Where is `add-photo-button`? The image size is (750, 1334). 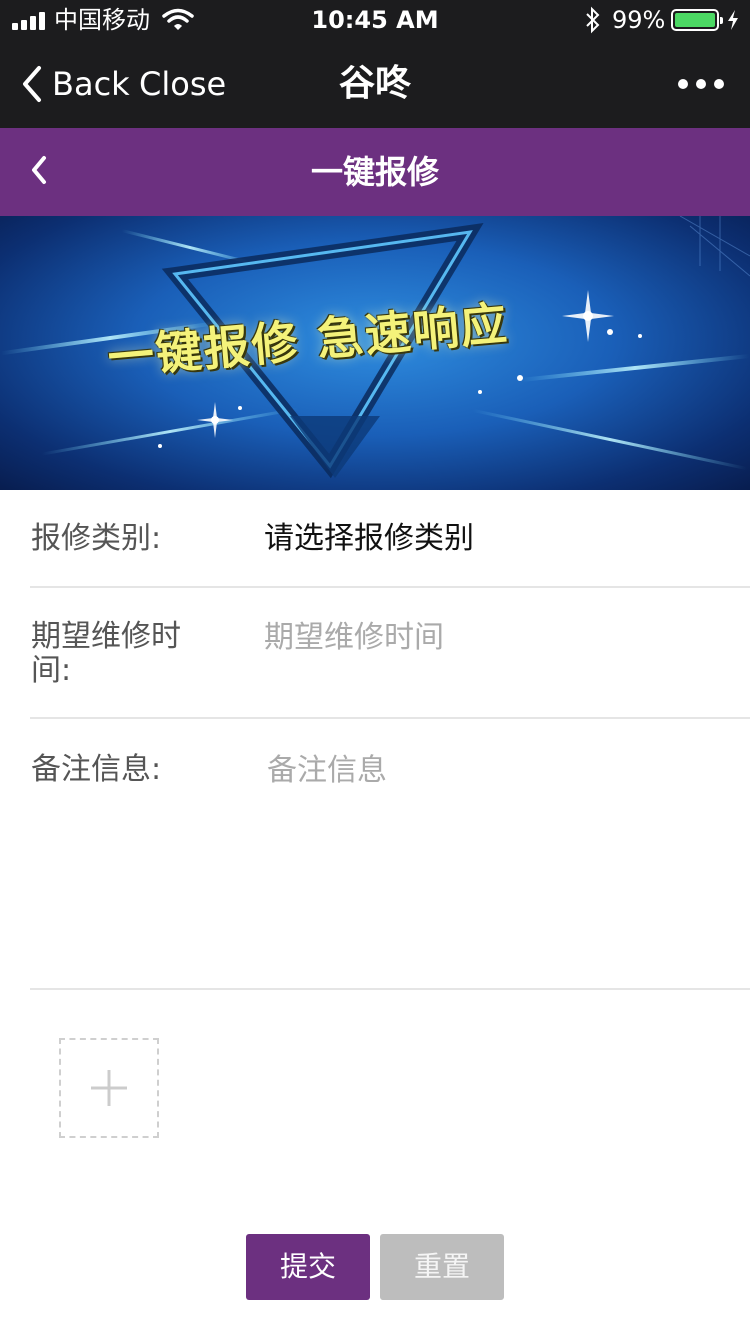
add-photo-button is located at coordinates (109, 1088).